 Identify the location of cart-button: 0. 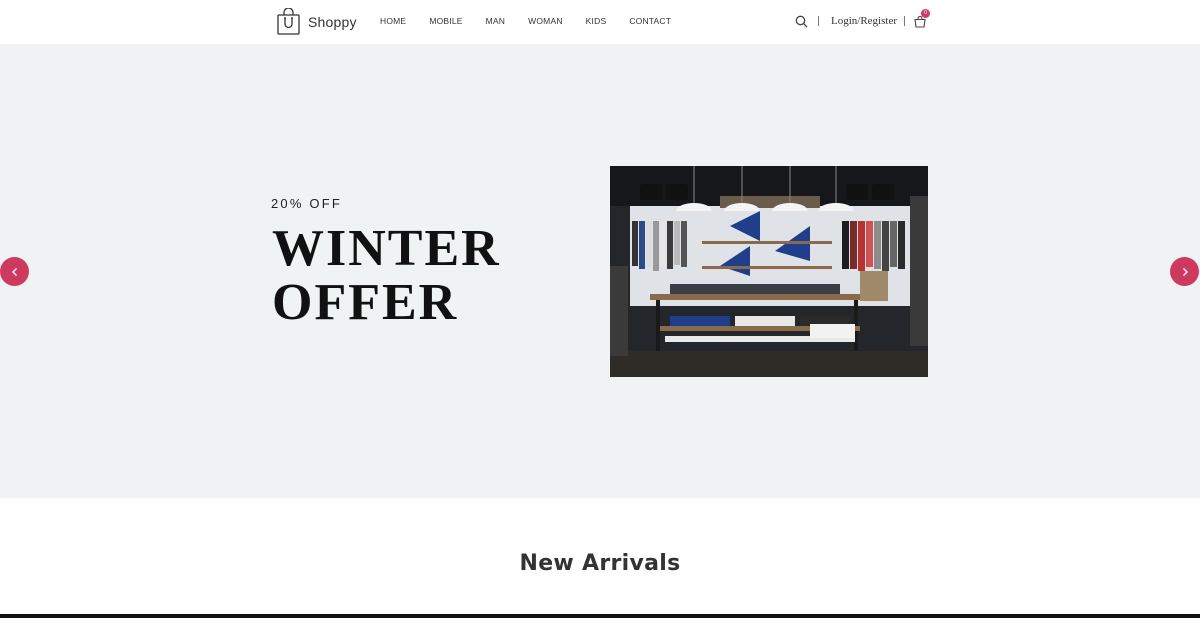
(922, 18).